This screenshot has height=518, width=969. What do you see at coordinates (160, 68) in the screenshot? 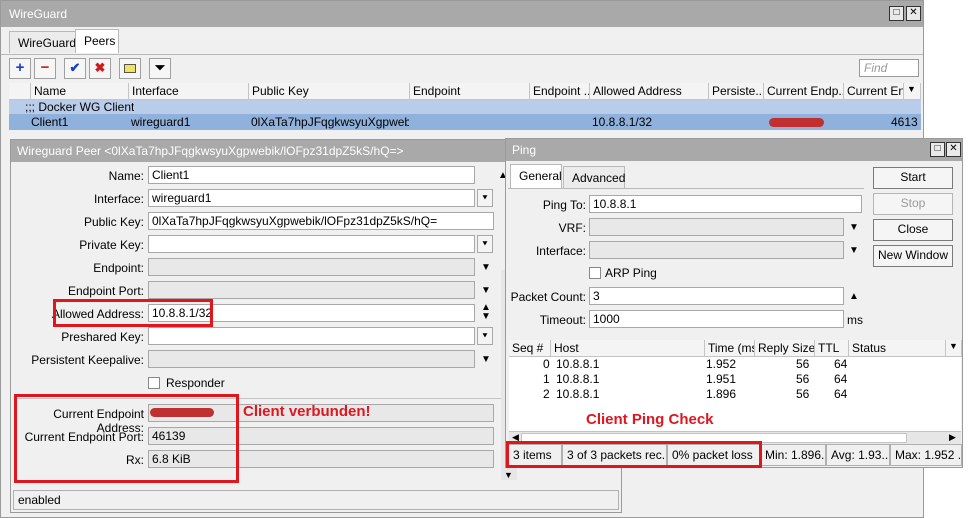
I see `filter-icon: ⏷` at bounding box center [160, 68].